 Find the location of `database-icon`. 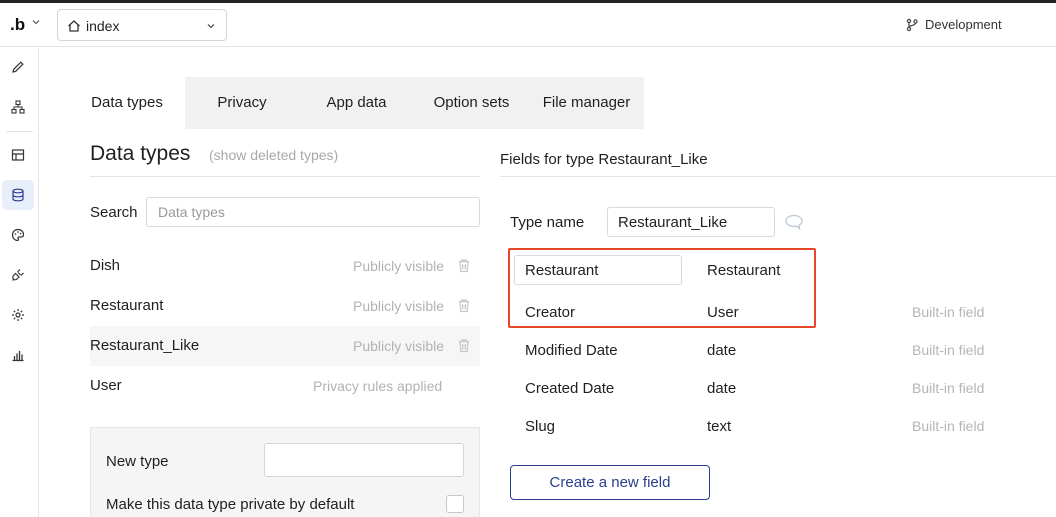

database-icon is located at coordinates (18, 195).